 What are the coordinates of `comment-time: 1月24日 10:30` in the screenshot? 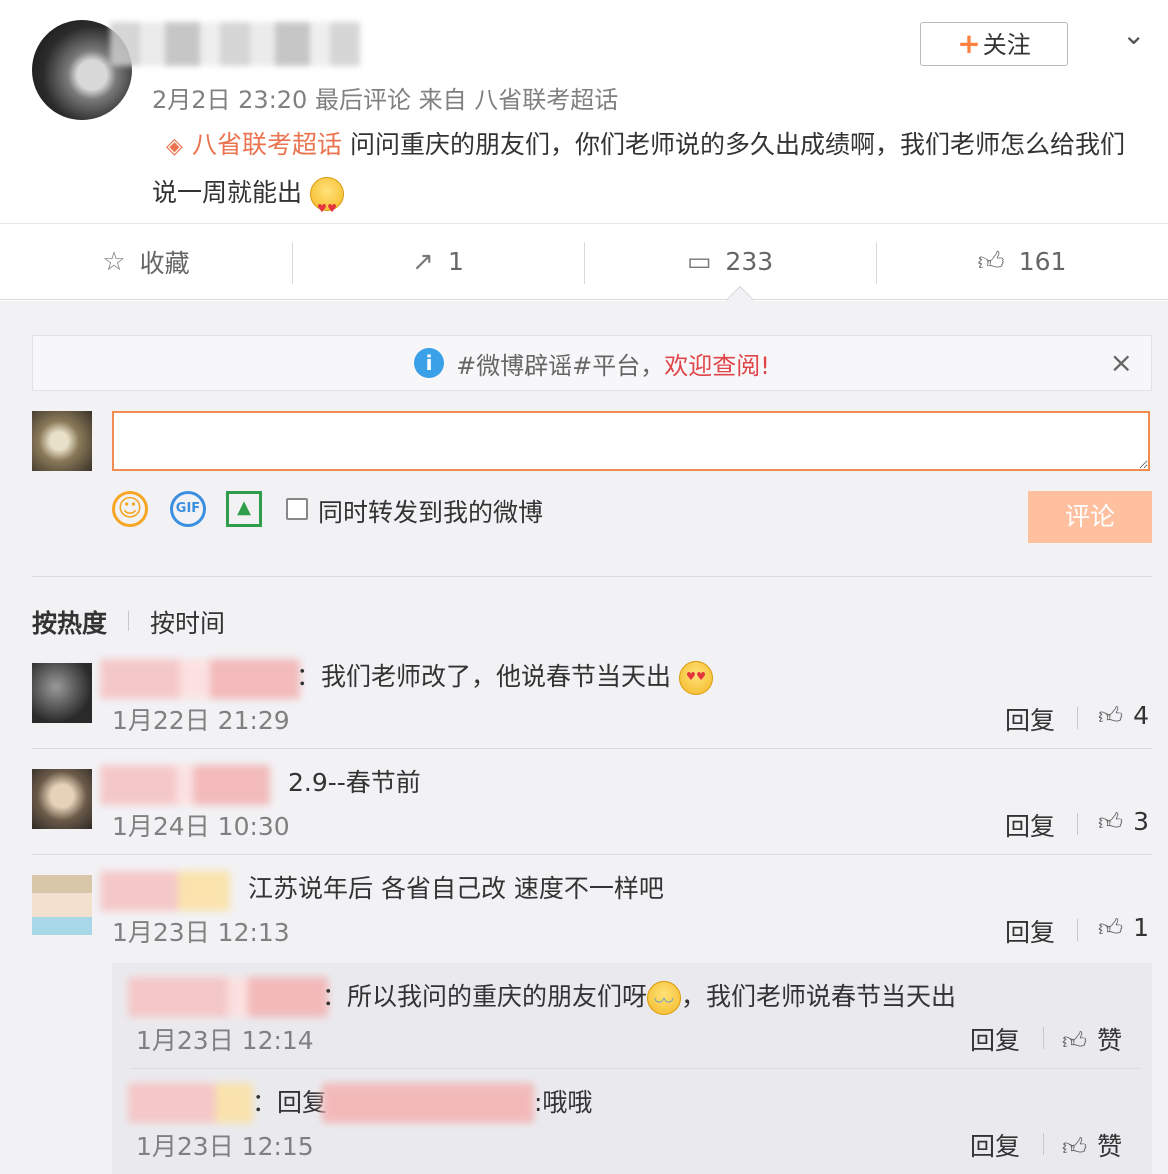 It's located at (201, 826).